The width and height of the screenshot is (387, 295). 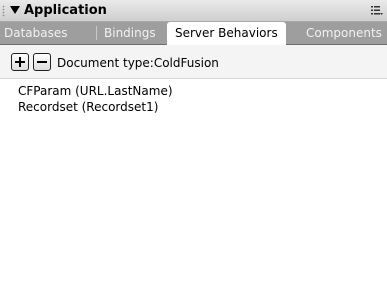 I want to click on panel-title: Application, so click(x=65, y=10).